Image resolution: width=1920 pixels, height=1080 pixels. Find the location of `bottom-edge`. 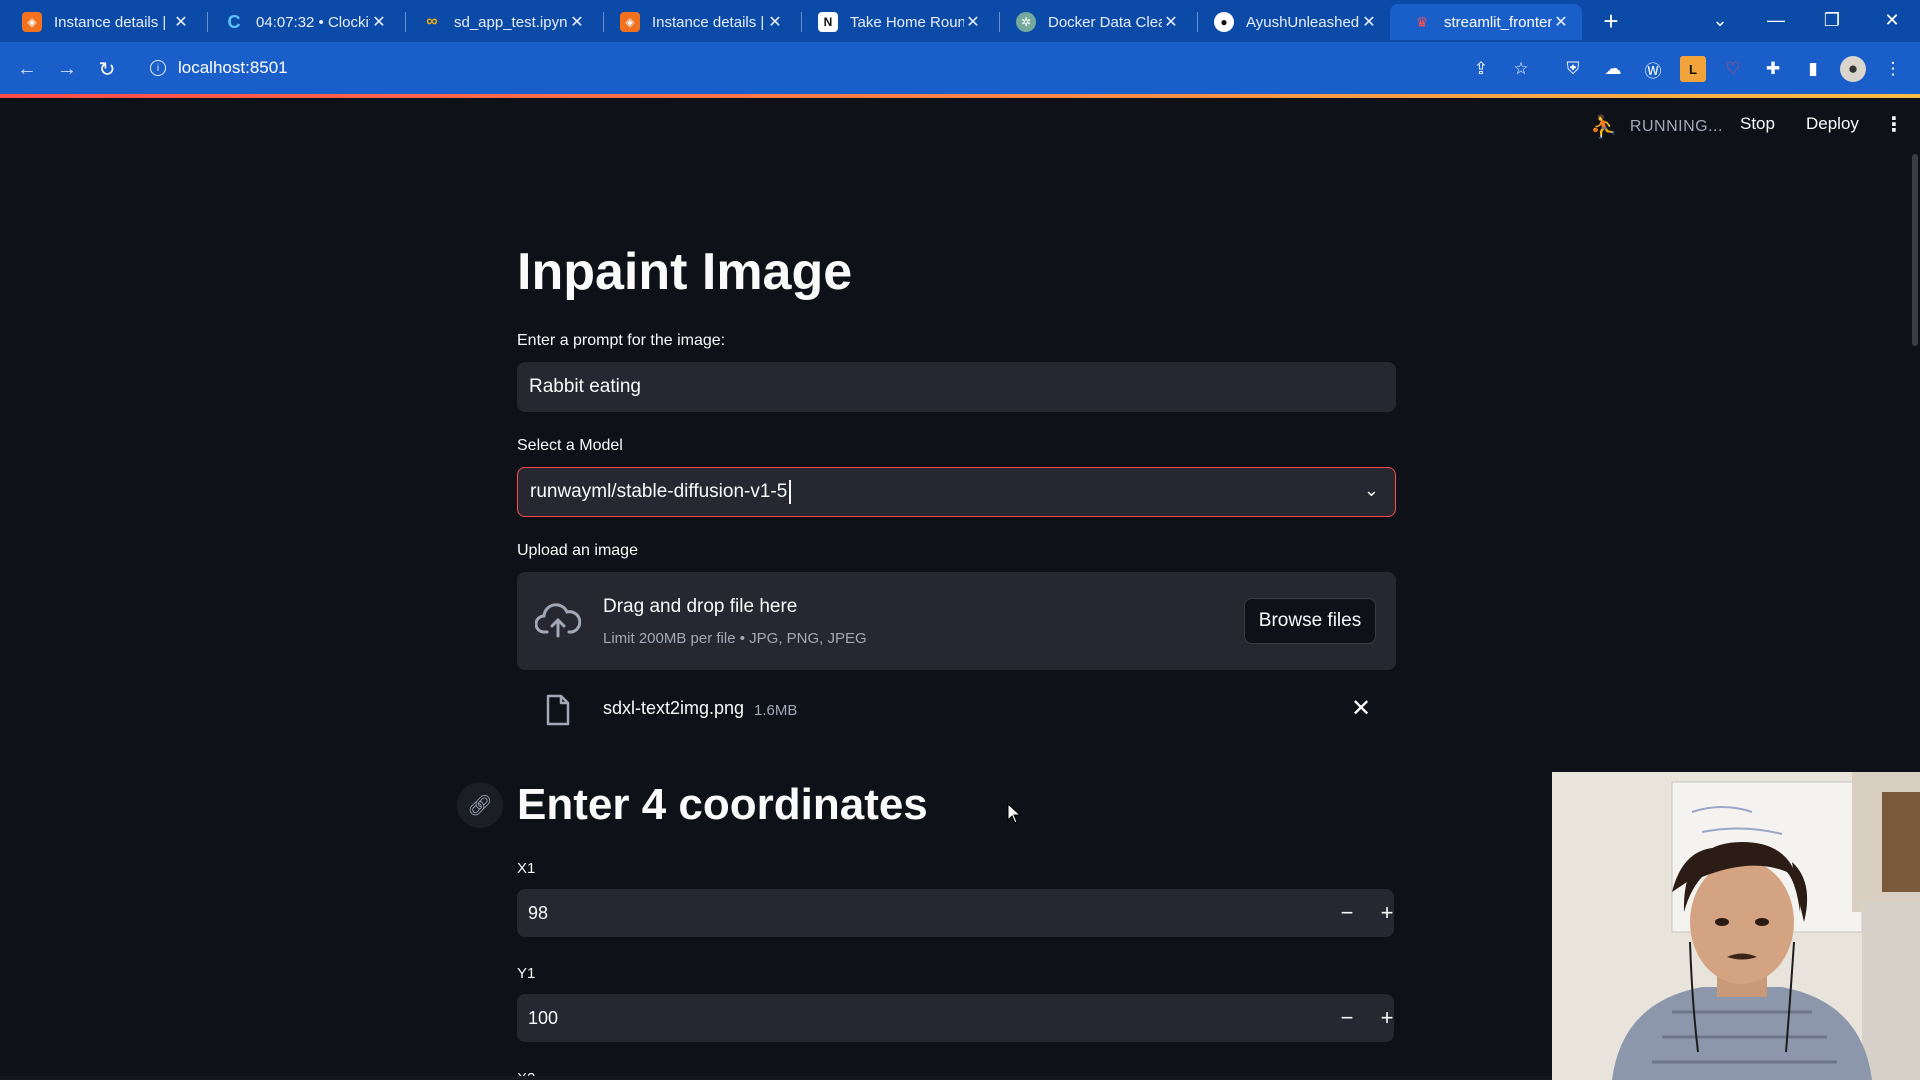

bottom-edge is located at coordinates (776, 1078).